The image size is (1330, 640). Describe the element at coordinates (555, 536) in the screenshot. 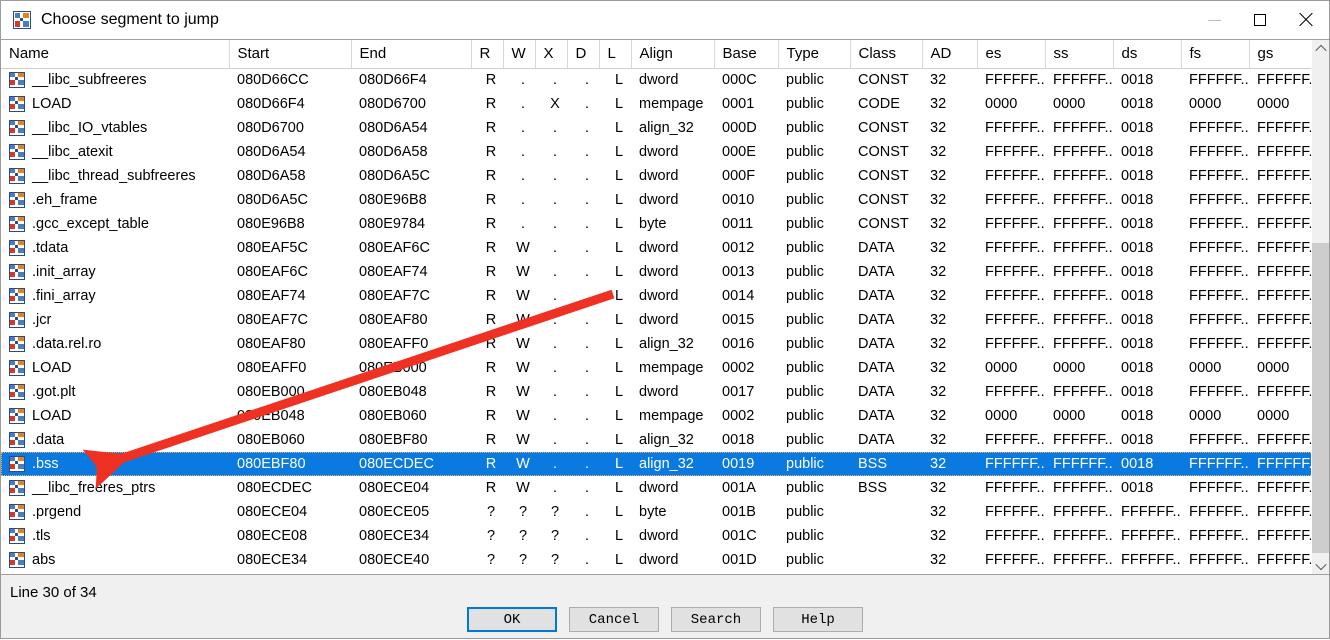

I see `cell-x: ?` at that location.